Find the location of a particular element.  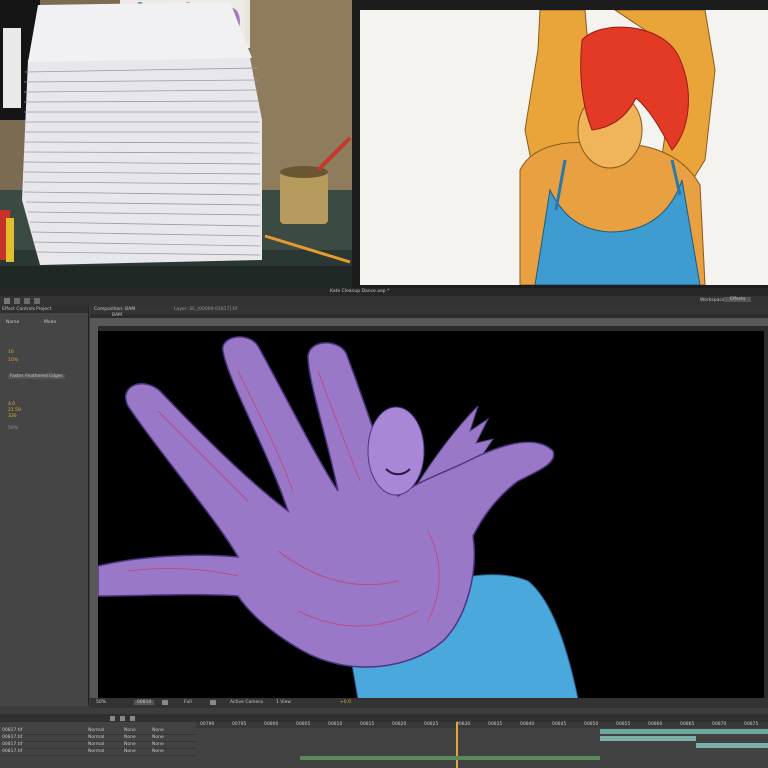

ruler-vertical is located at coordinates (94, 512).